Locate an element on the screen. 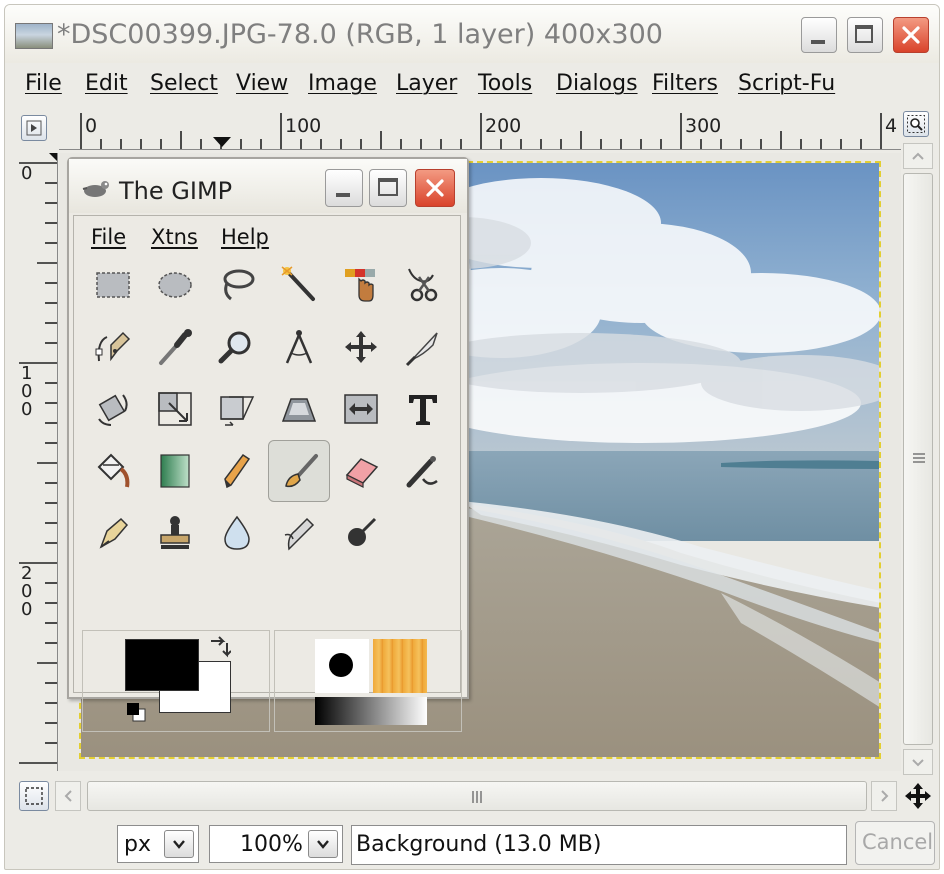 The height and width of the screenshot is (874, 944). quick-mask-icon is located at coordinates (34, 796).